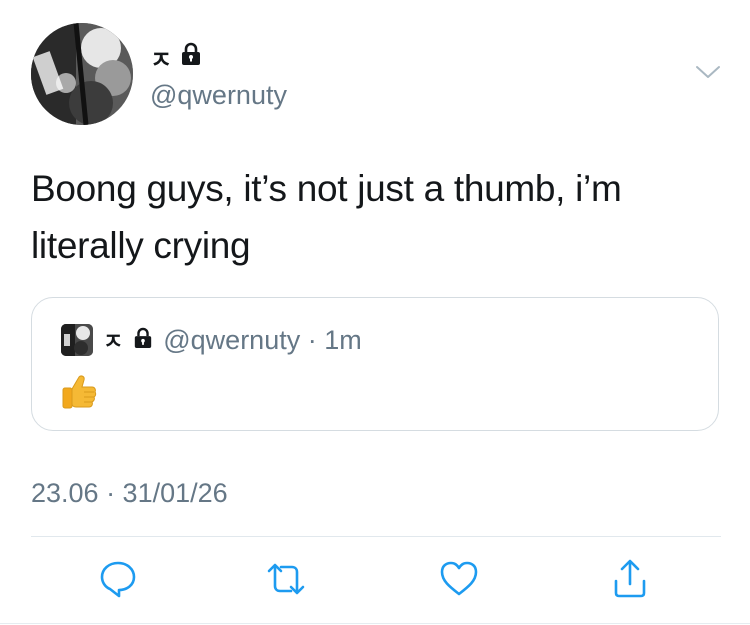  What do you see at coordinates (176, 57) in the screenshot?
I see `author-name-row: ㅈ` at bounding box center [176, 57].